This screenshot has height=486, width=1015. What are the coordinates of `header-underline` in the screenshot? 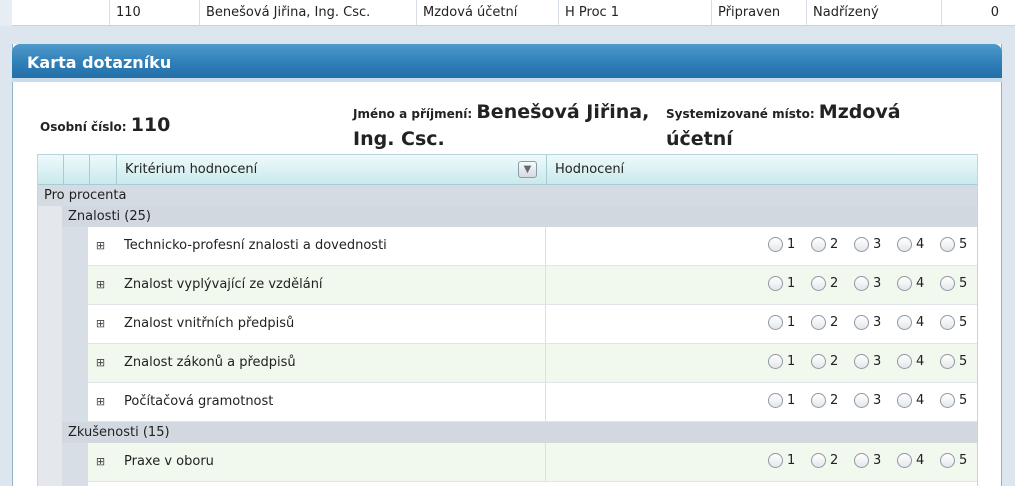 It's located at (507, 80).